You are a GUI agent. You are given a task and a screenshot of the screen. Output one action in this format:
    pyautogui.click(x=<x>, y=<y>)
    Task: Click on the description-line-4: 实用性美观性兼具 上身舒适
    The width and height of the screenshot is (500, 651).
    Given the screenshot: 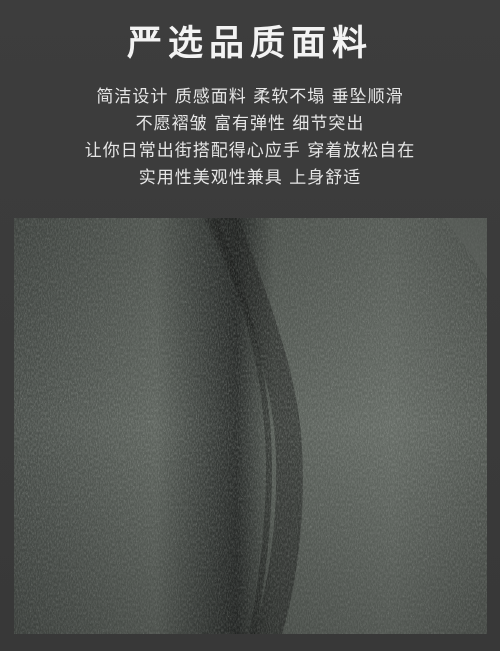 What is the action you would take?
    pyautogui.click(x=250, y=178)
    